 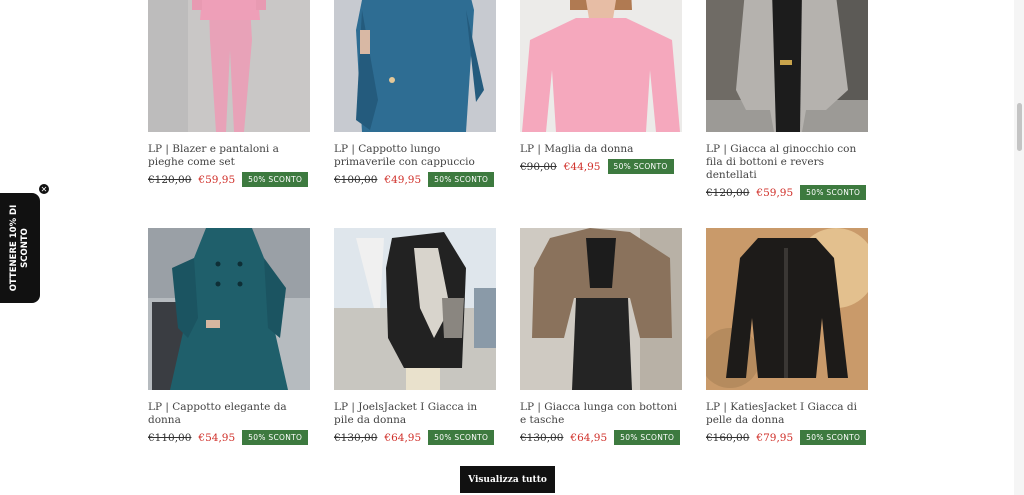 I want to click on price-row: €160,00 €79,95 50% SCONTO, so click(x=787, y=437).